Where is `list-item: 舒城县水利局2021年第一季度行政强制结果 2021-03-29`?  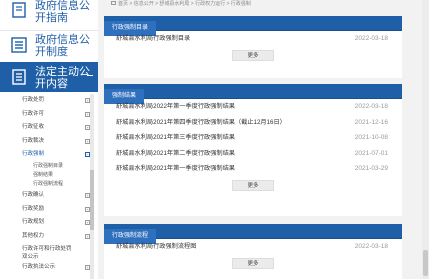
list-item: 舒城县水利局2021年第一季度行政强制结果 2021-03-29 is located at coordinates (253, 169).